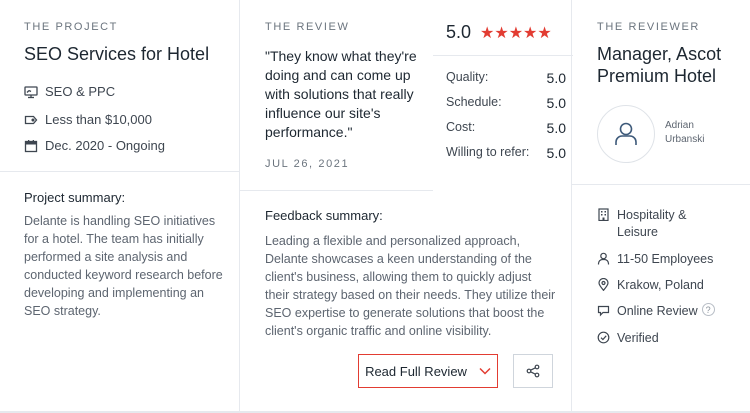  Describe the element at coordinates (98, 119) in the screenshot. I see `budget-label: Less than $10,000` at that location.